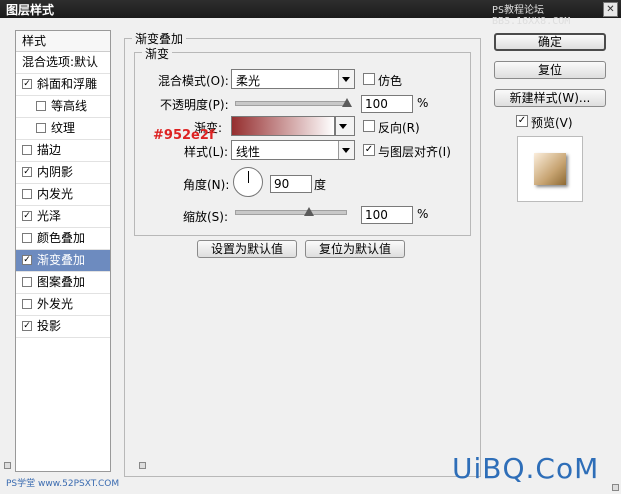 The image size is (621, 494). Describe the element at coordinates (293, 79) in the screenshot. I see `blend-mode-select: 柔光` at that location.